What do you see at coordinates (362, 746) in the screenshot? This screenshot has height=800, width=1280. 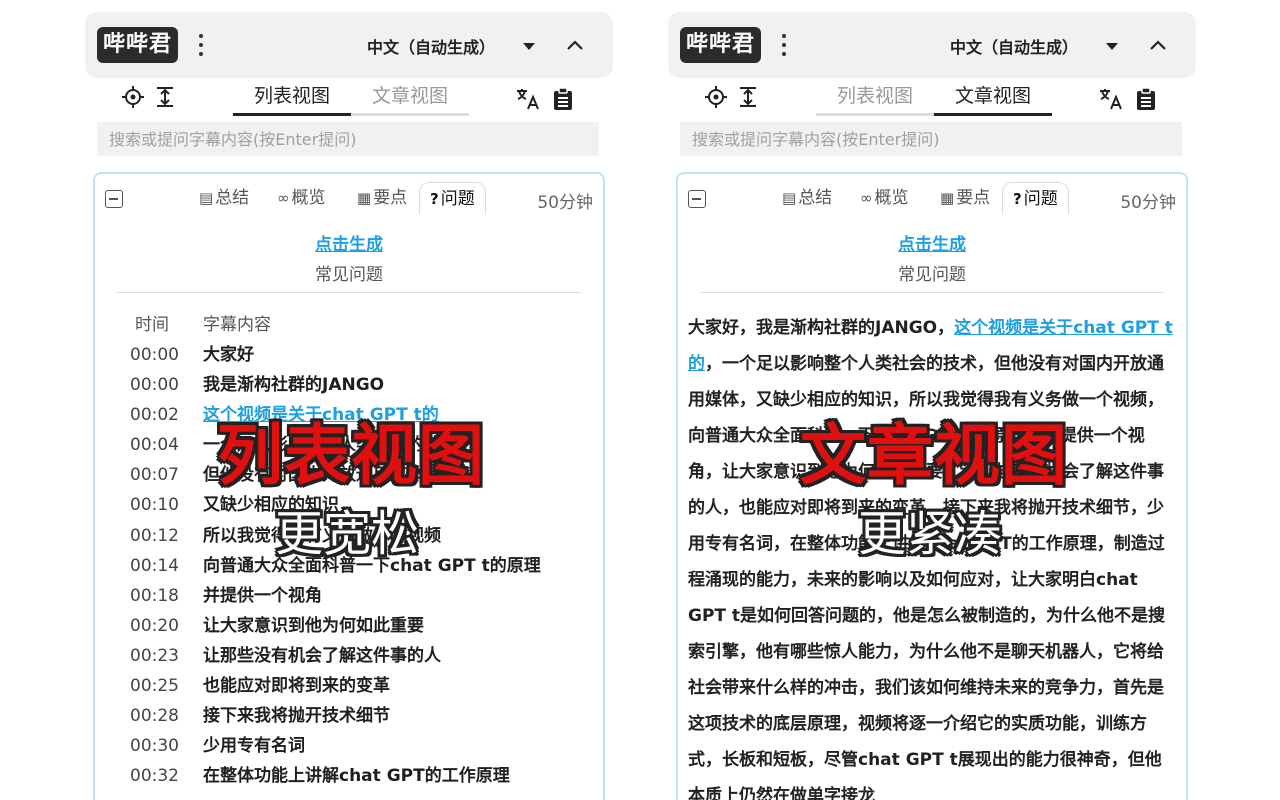 I see `table-row: 00:30 少用专有名词` at bounding box center [362, 746].